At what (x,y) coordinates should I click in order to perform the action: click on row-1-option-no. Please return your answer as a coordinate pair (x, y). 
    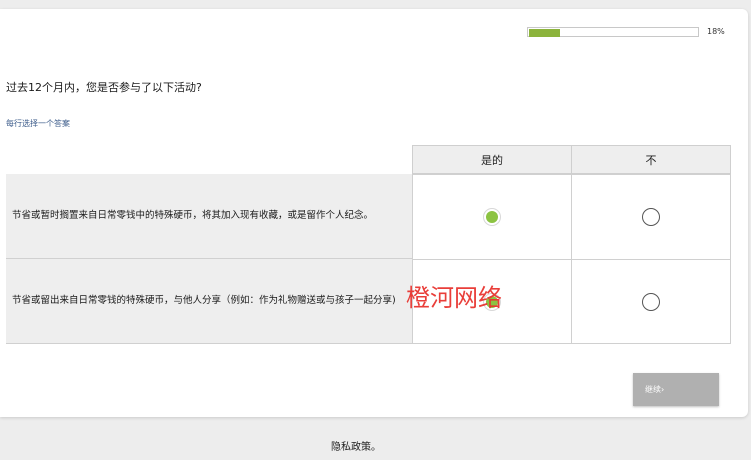
    Looking at the image, I should click on (651, 217).